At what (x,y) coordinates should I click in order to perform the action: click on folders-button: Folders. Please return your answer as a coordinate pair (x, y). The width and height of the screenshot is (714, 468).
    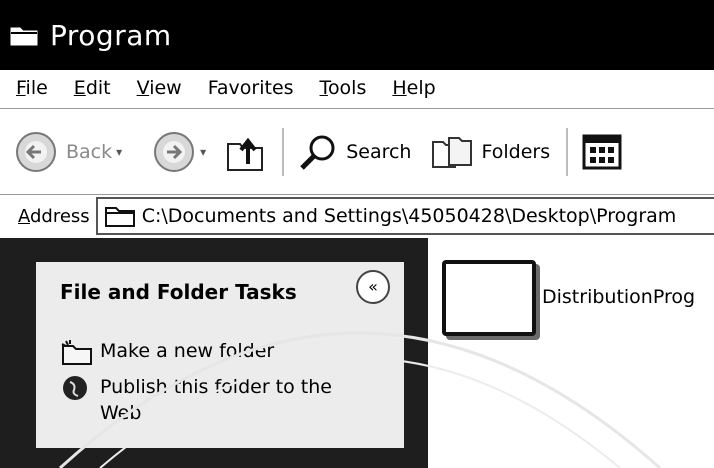
    Looking at the image, I should click on (490, 152).